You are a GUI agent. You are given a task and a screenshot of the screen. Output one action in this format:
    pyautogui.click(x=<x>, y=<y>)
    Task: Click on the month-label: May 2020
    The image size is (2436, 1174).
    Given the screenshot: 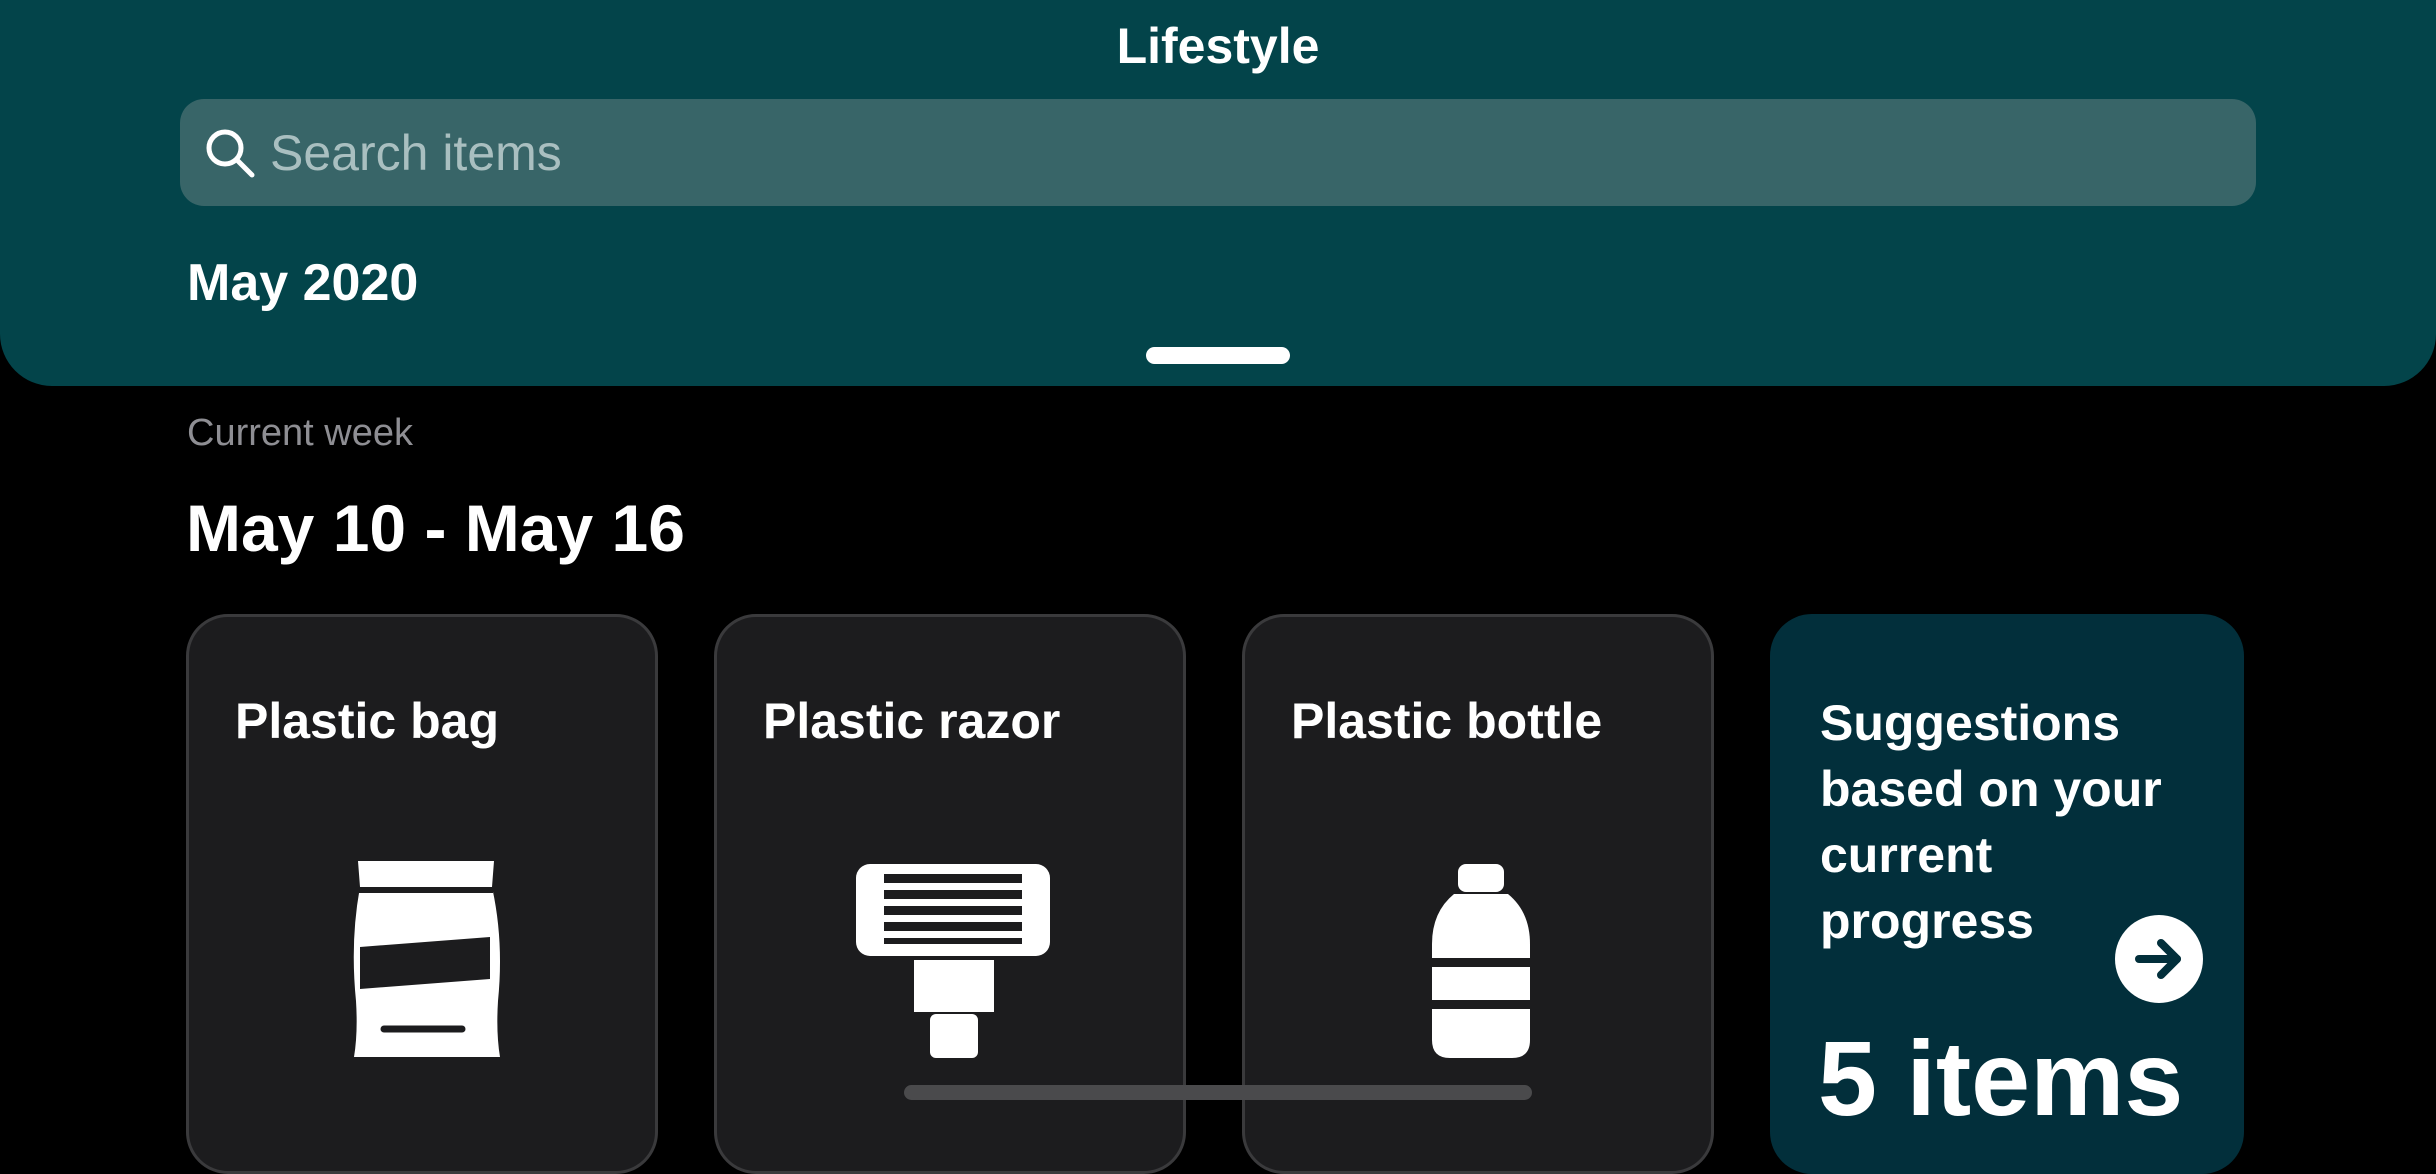 What is the action you would take?
    pyautogui.click(x=303, y=283)
    